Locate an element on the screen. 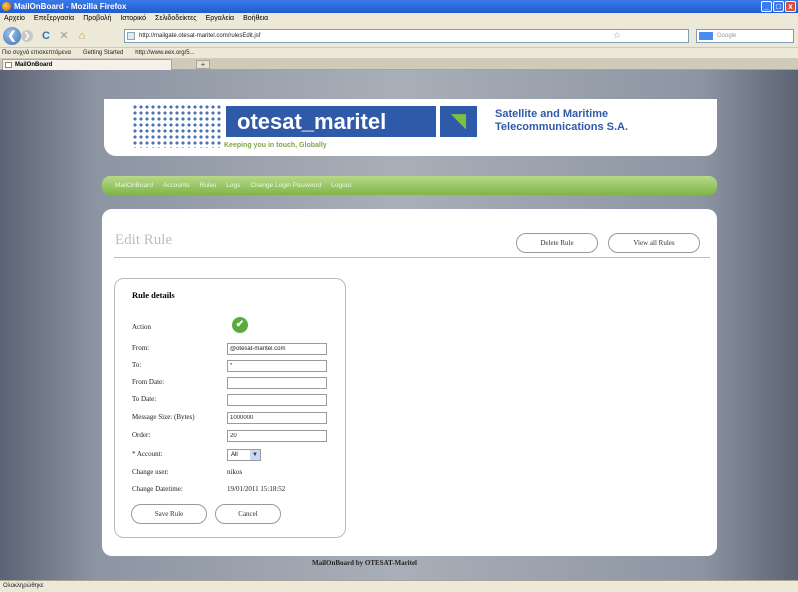  menu-view: Προβολή is located at coordinates (97, 19).